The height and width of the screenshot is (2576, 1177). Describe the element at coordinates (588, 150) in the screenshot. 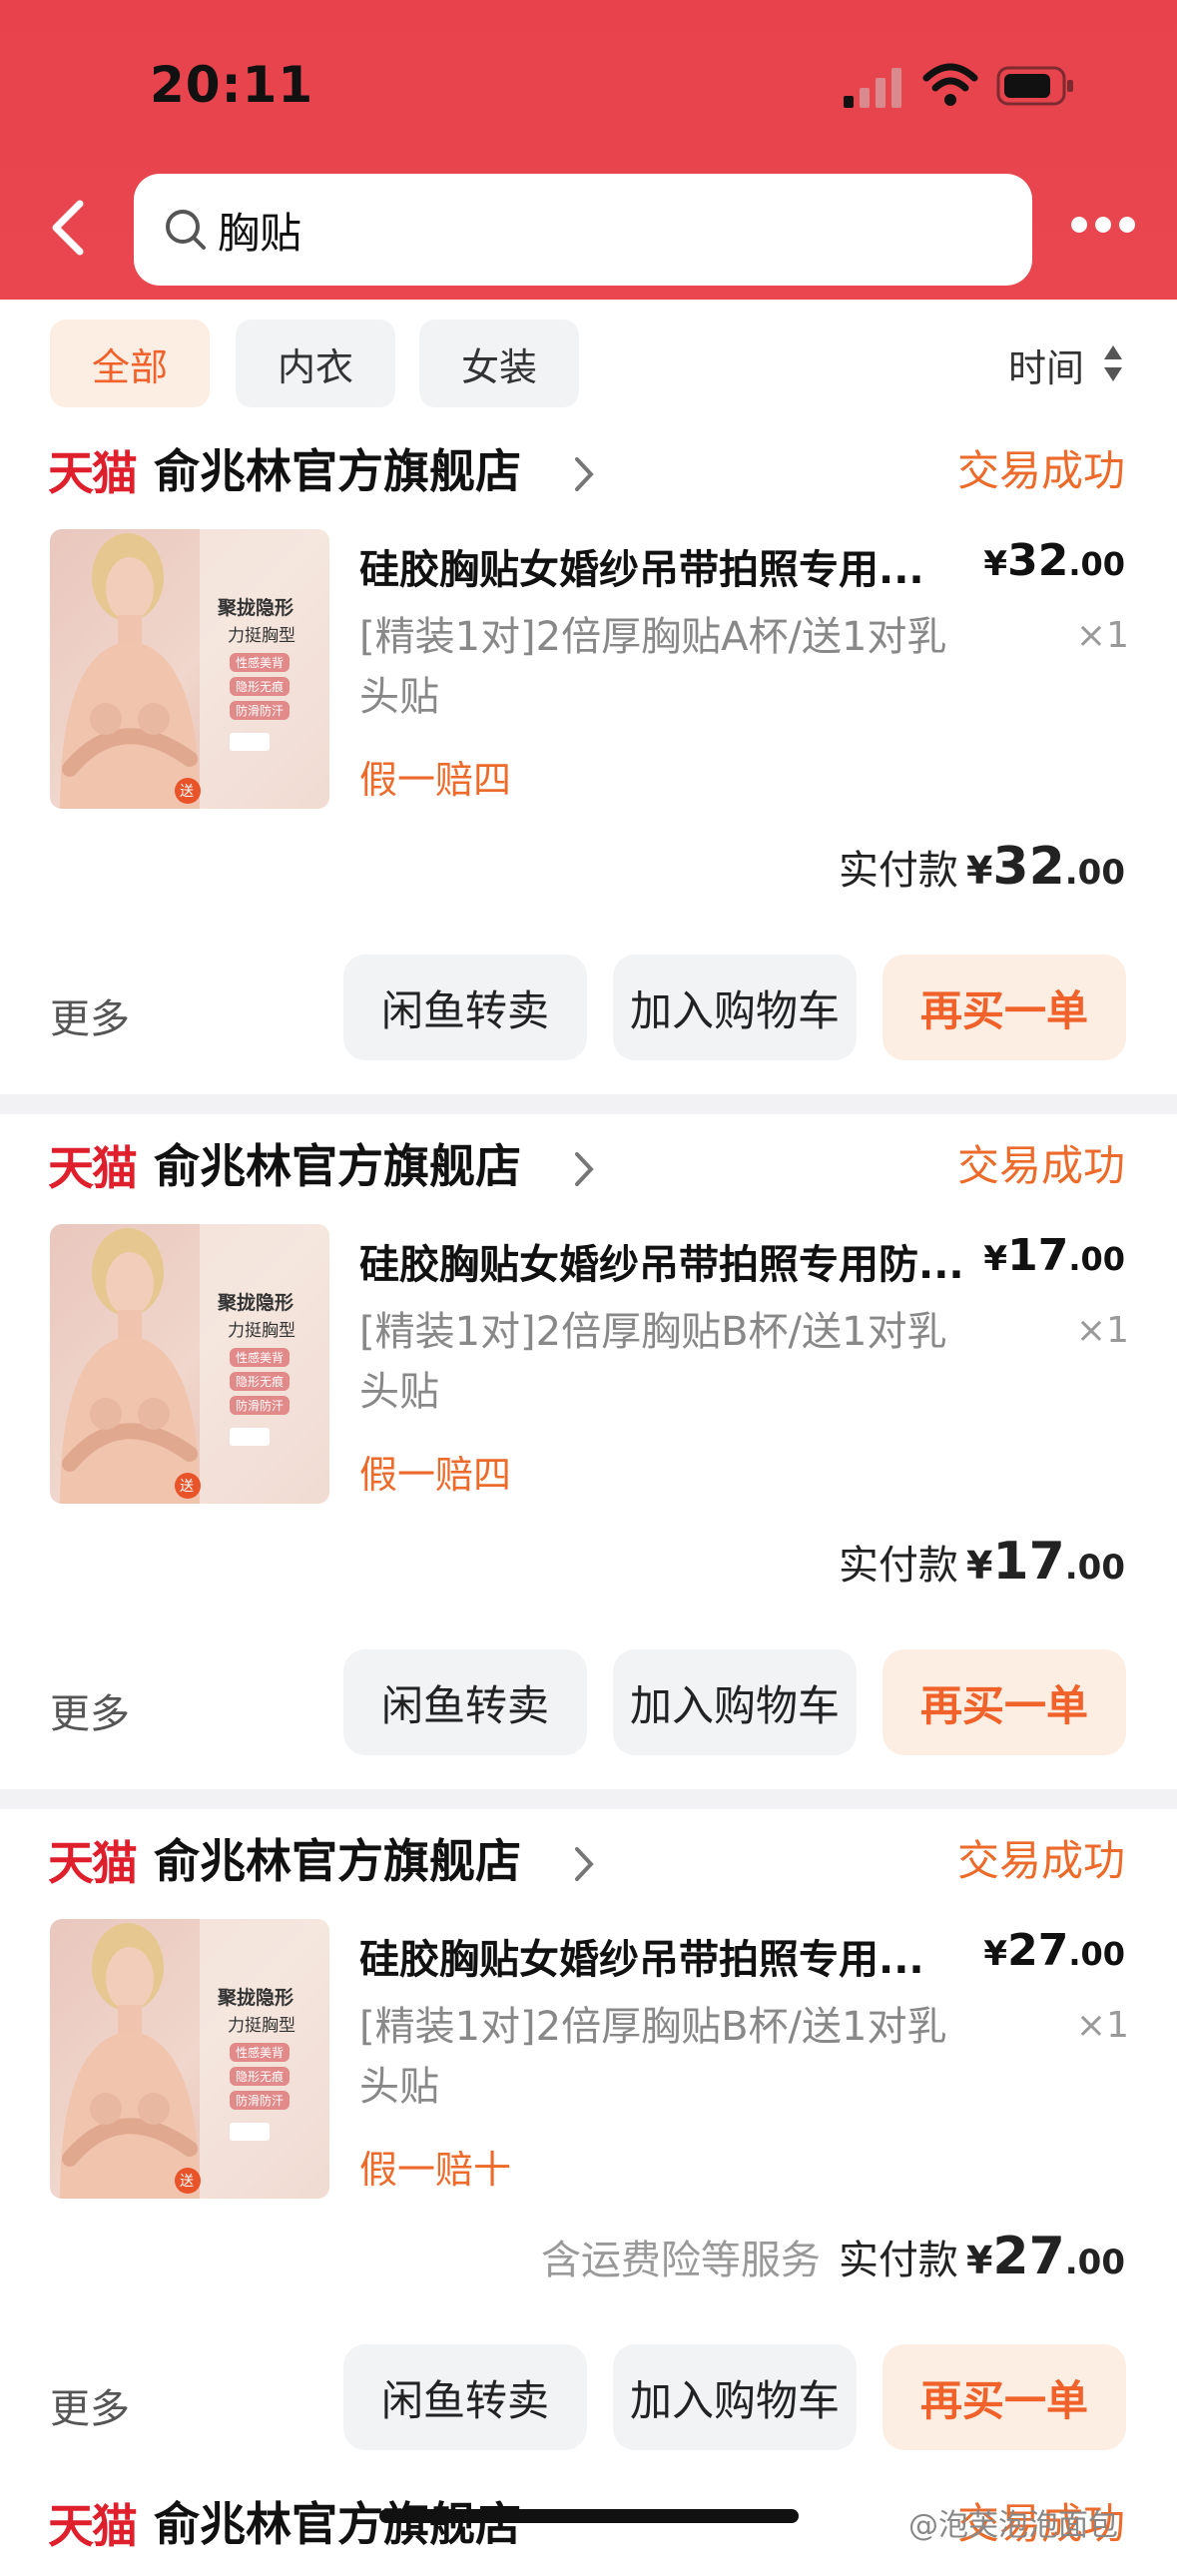

I see `app-header: 20:11 胸贴` at that location.